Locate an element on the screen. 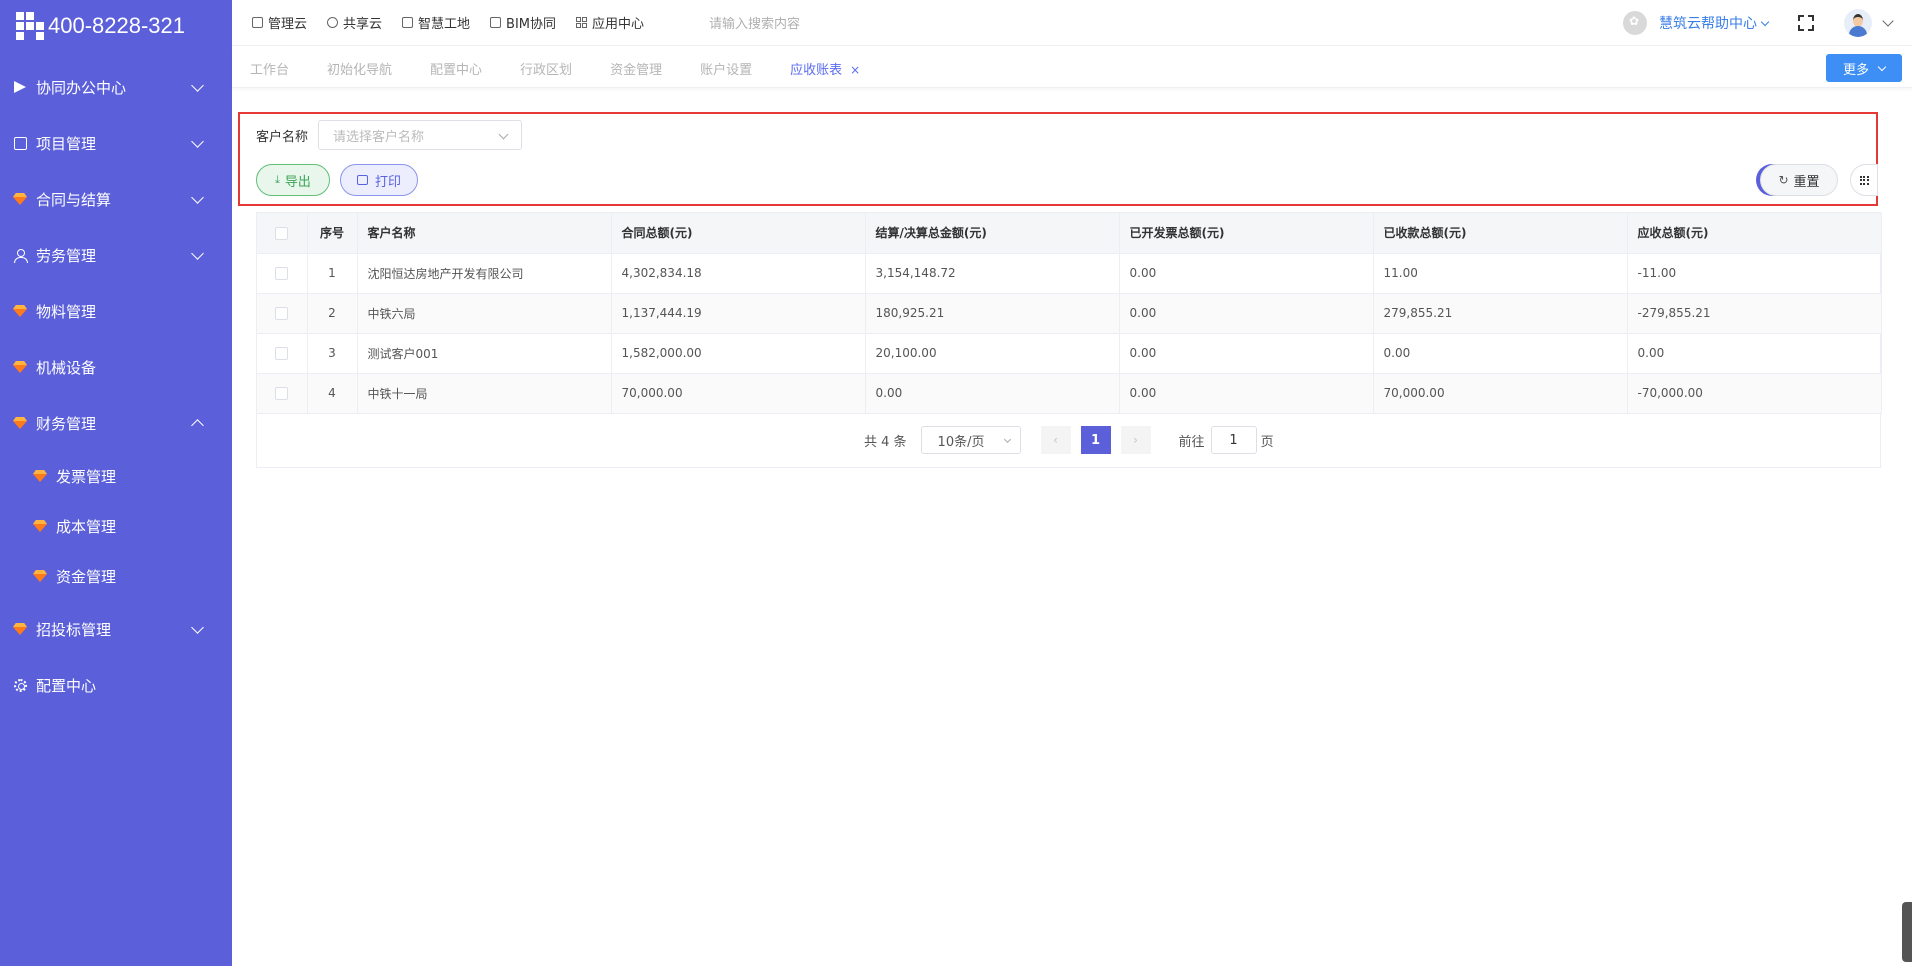 The image size is (1912, 966). sidebar-item-invoices: 发票管理 is located at coordinates (116, 476).